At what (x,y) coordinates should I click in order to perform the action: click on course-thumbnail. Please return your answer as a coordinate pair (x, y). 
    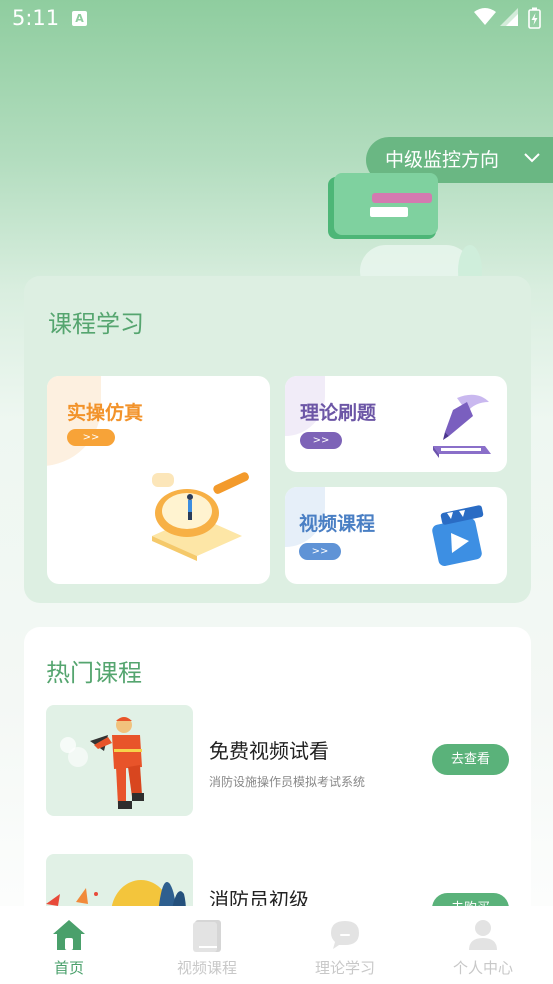
    Looking at the image, I should click on (119, 760).